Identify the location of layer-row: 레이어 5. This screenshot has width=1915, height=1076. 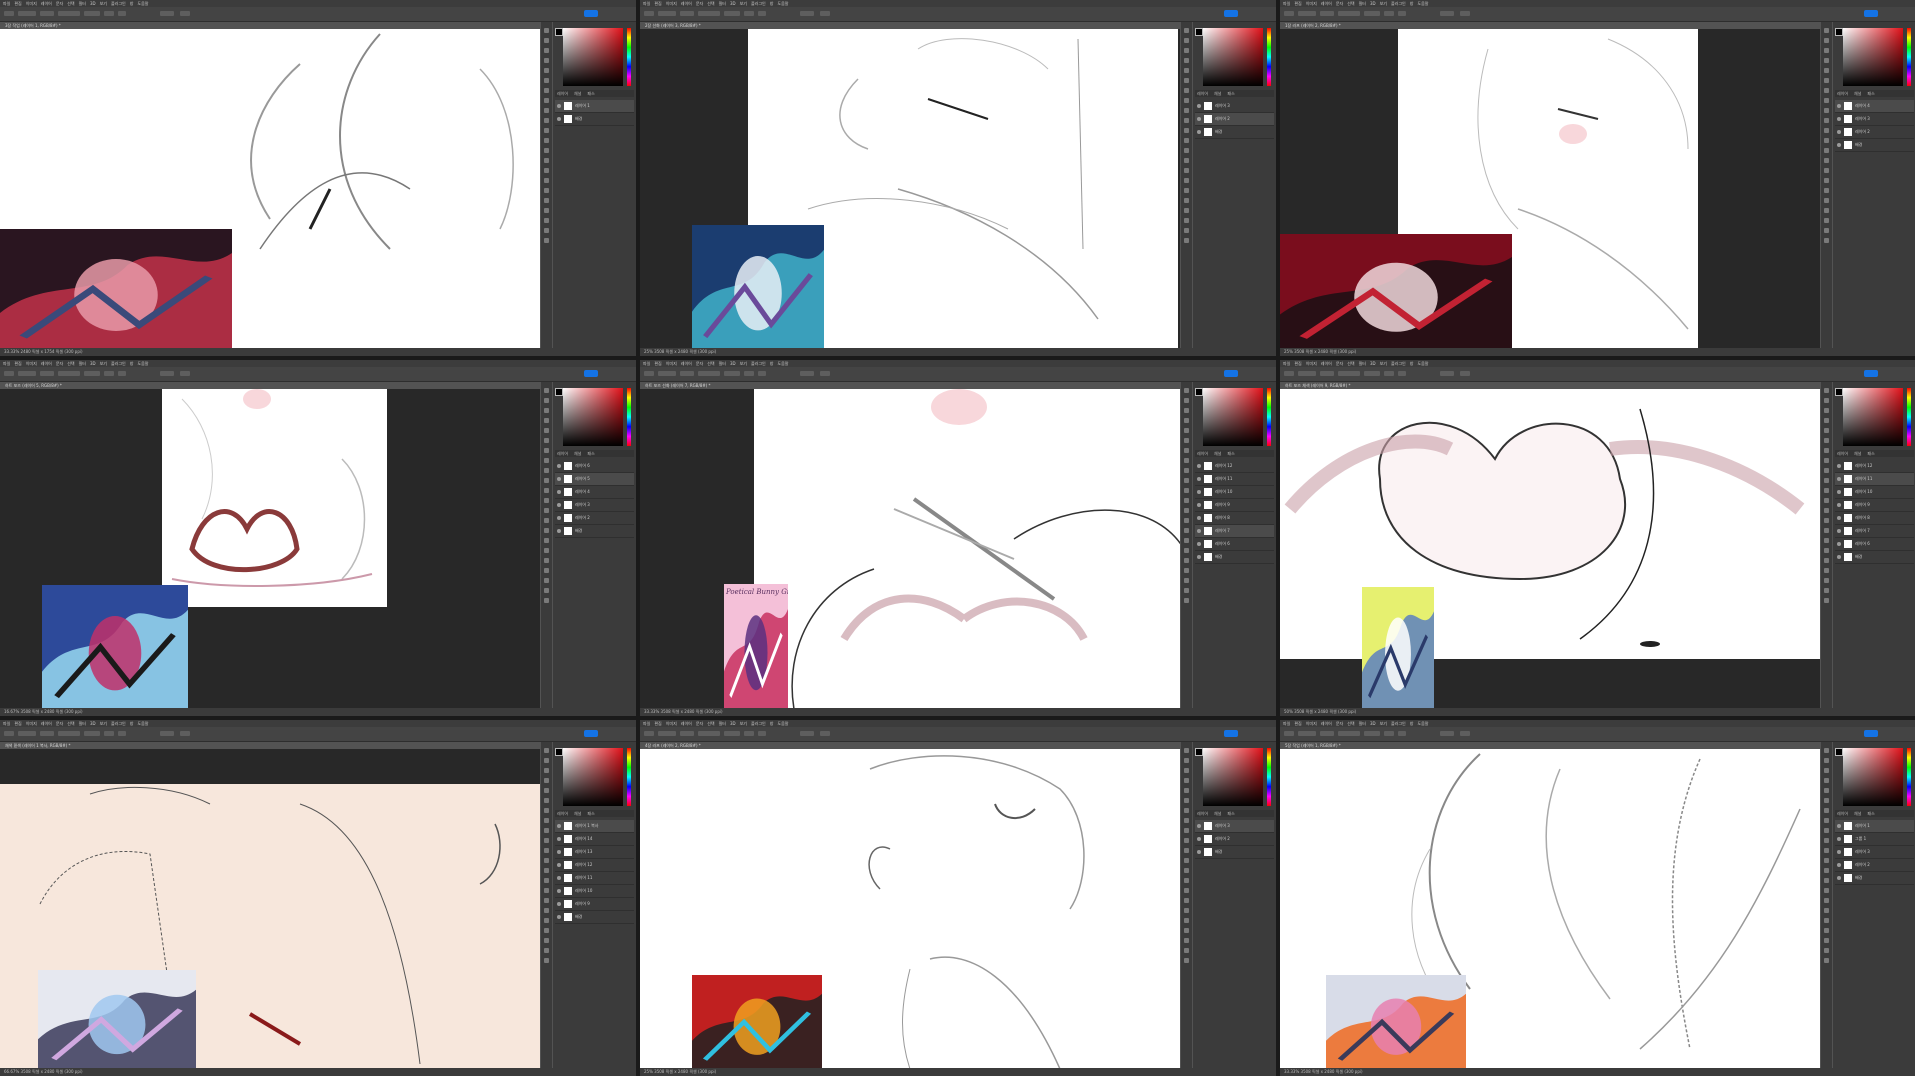
(594, 479).